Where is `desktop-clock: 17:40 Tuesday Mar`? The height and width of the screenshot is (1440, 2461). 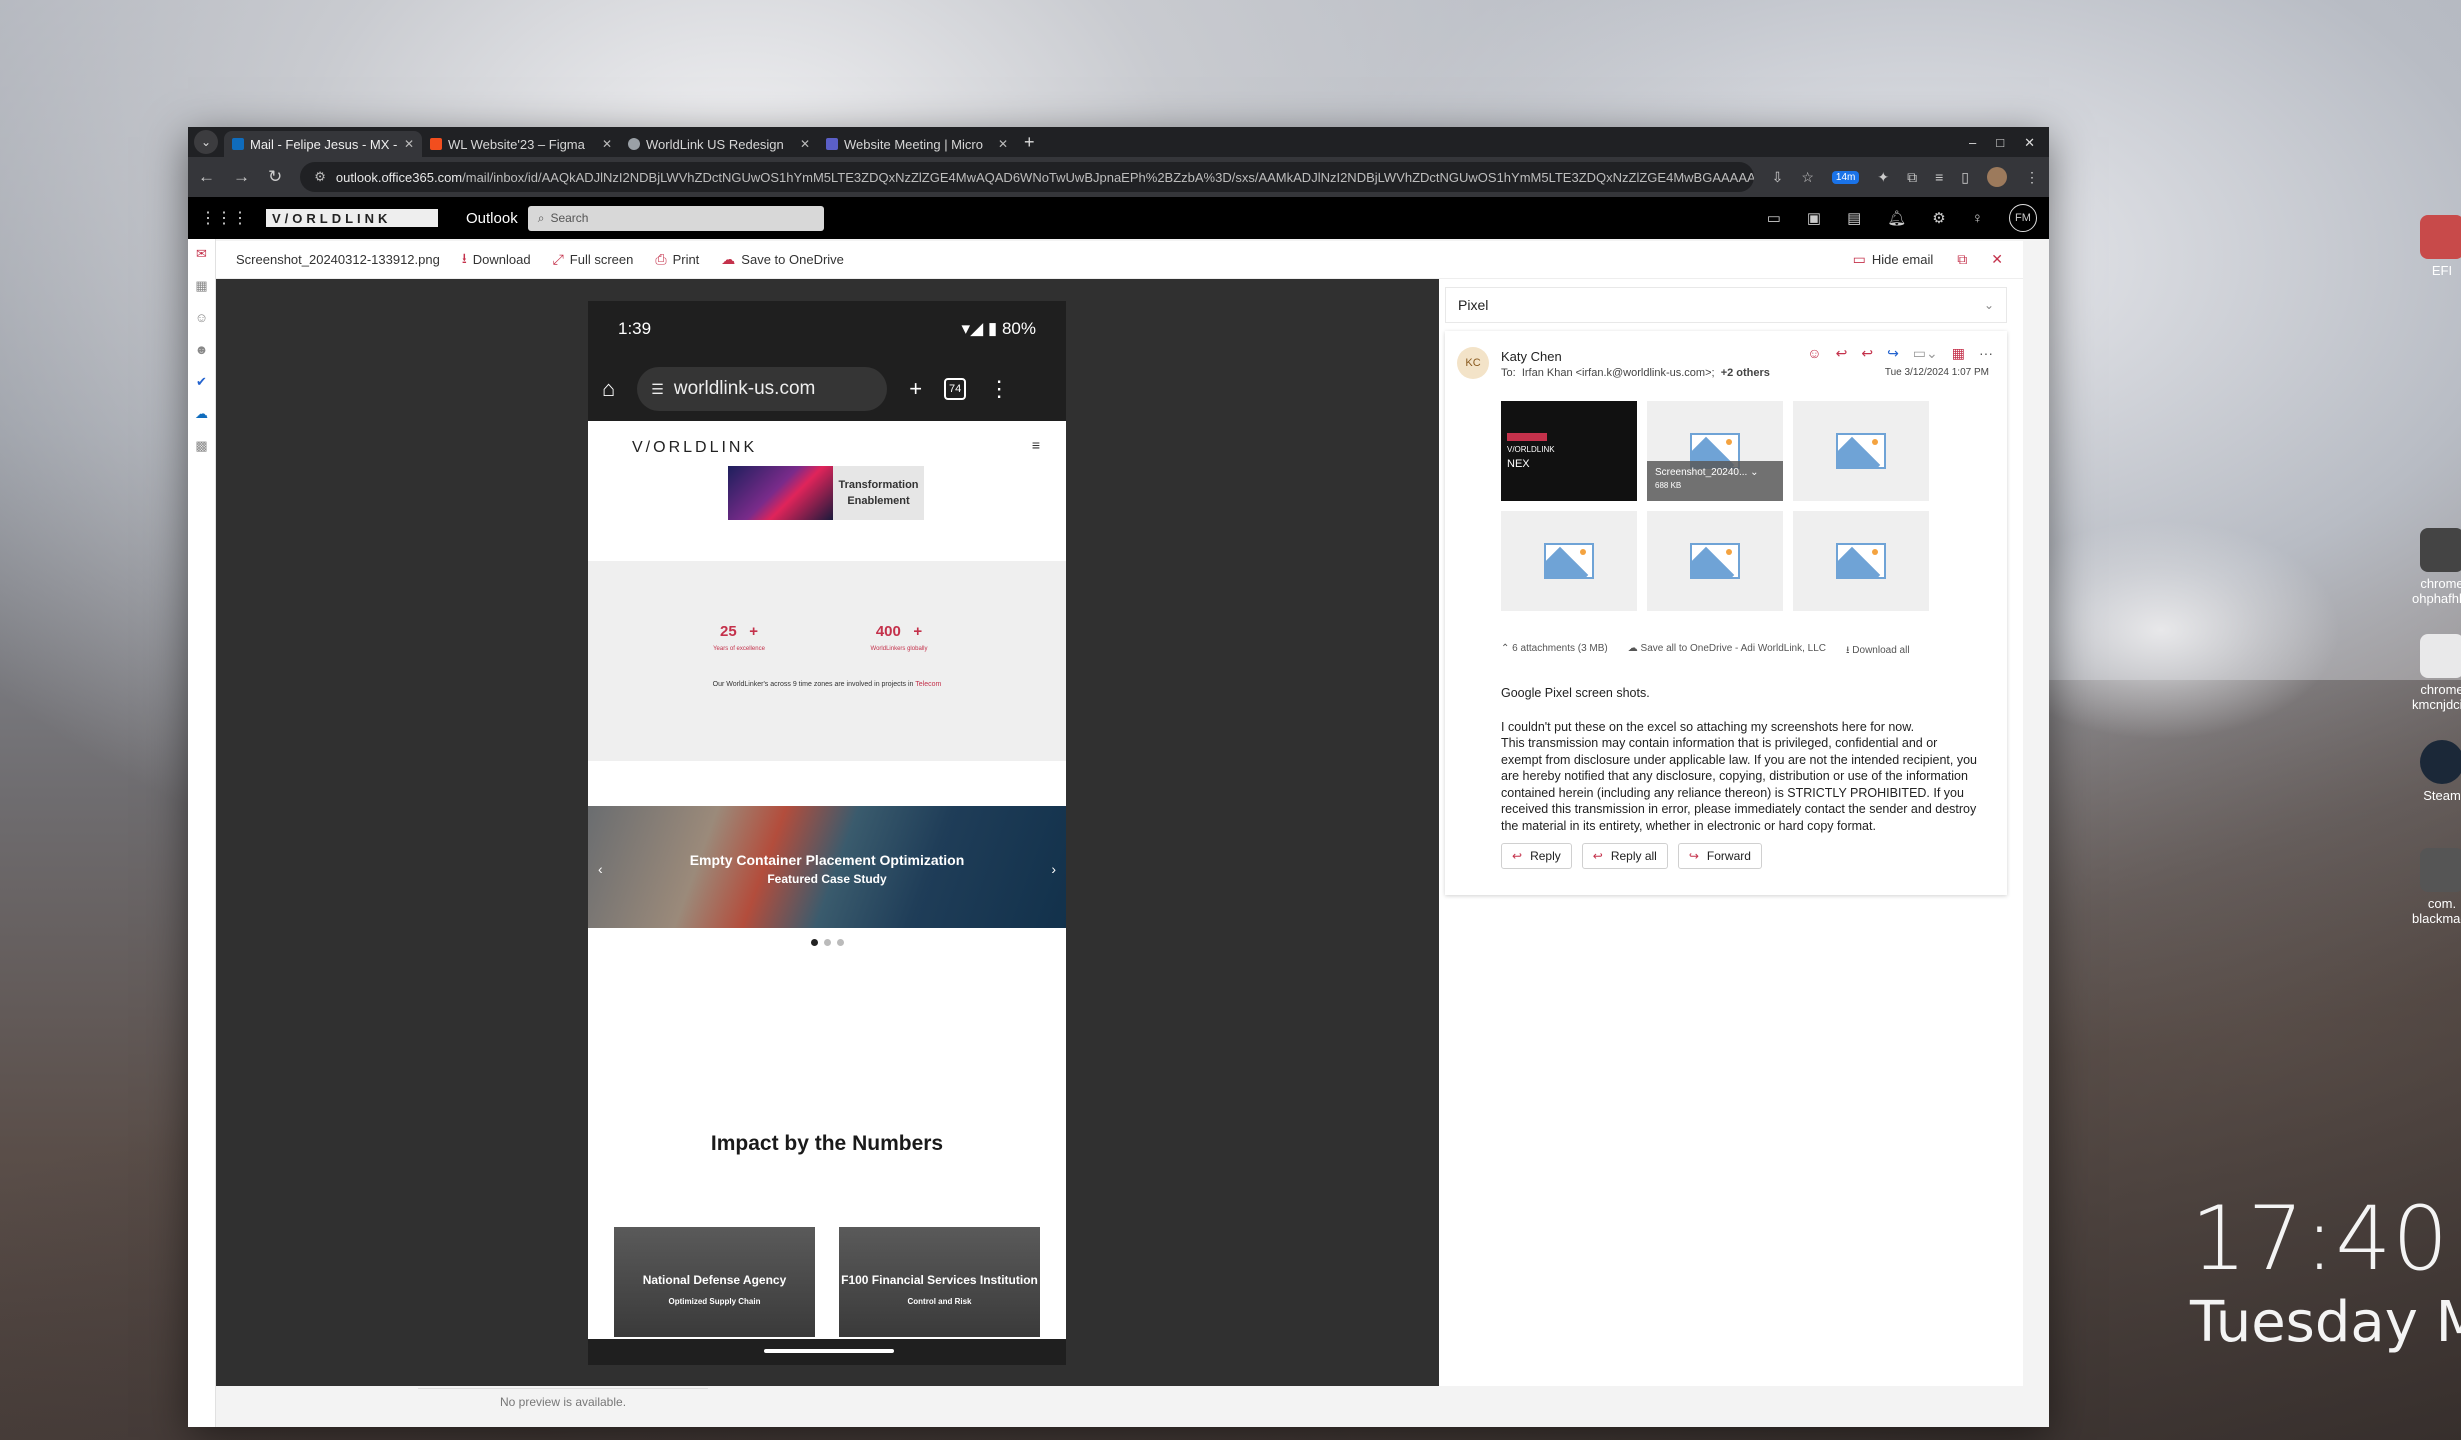
desktop-clock: 17:40 Tuesday Mar is located at coordinates (2325, 1271).